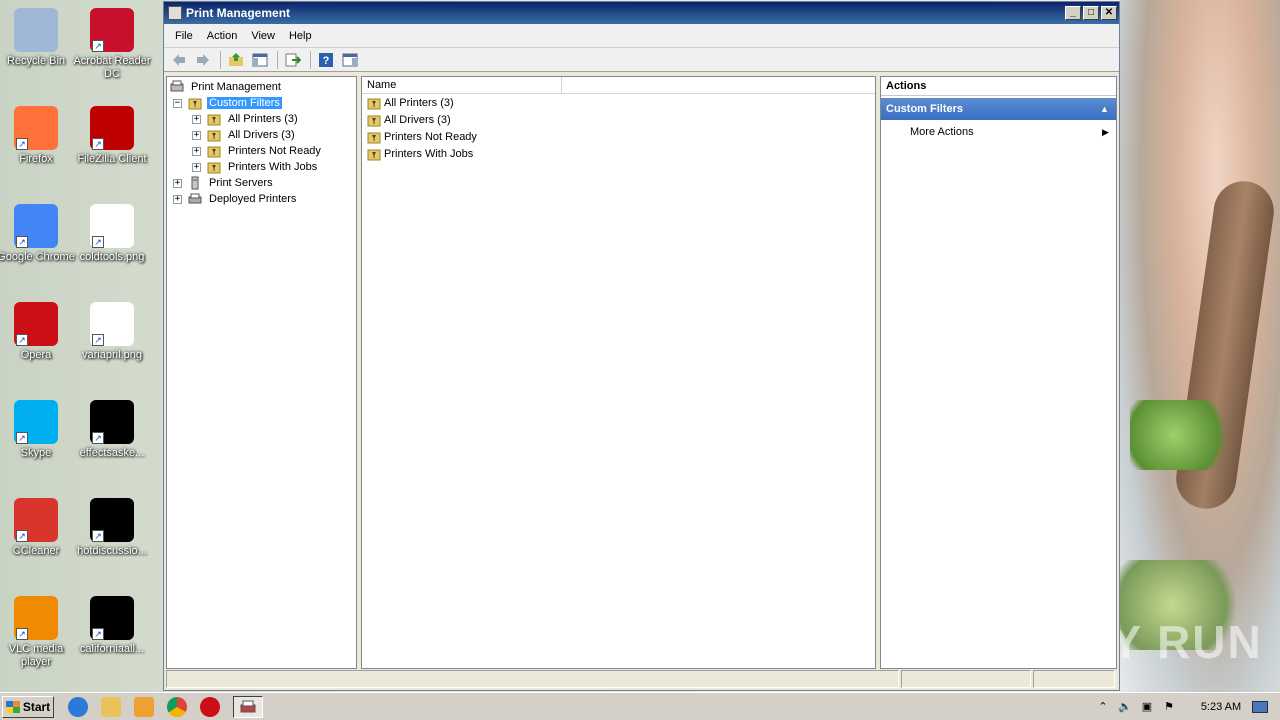 The width and height of the screenshot is (1280, 720). What do you see at coordinates (1147, 707) in the screenshot?
I see `network-icon: ▣` at bounding box center [1147, 707].